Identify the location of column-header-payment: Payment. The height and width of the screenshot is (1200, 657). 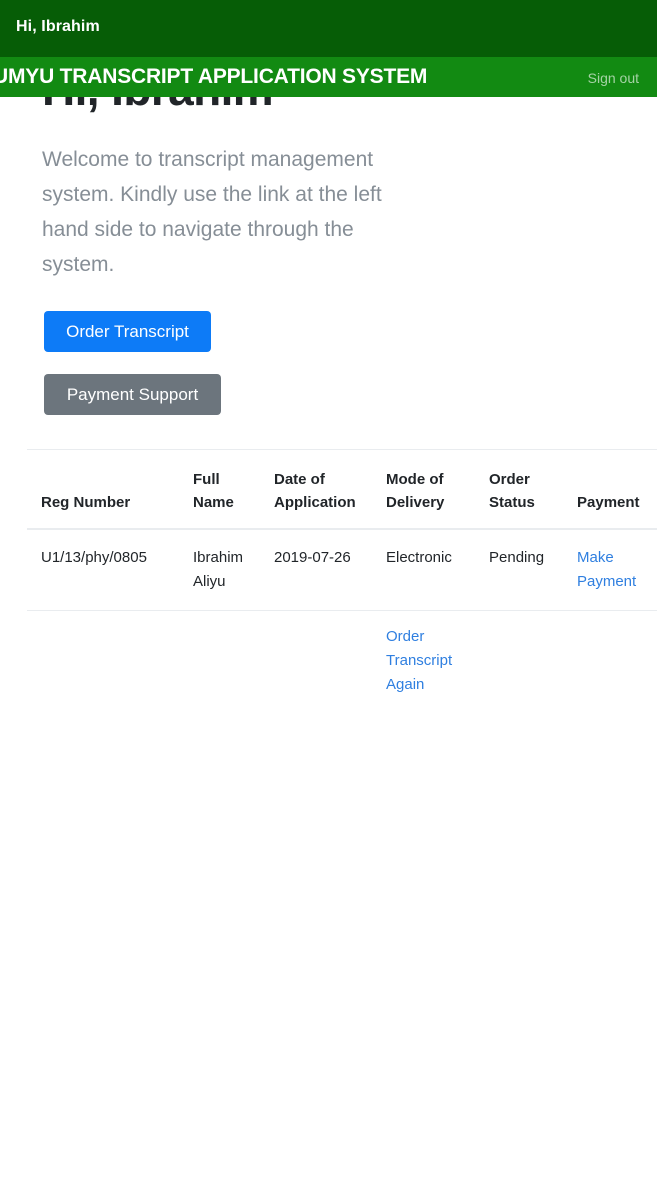
(610, 489).